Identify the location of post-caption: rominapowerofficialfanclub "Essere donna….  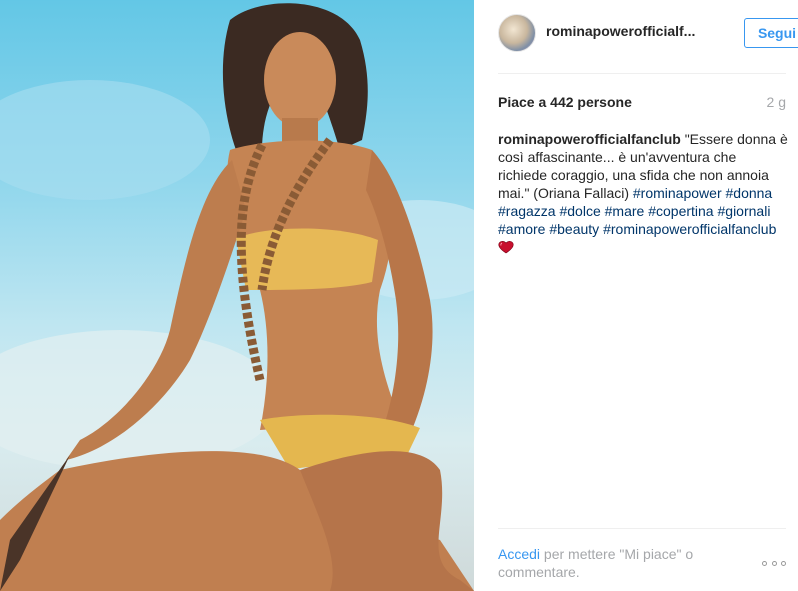
(643, 193).